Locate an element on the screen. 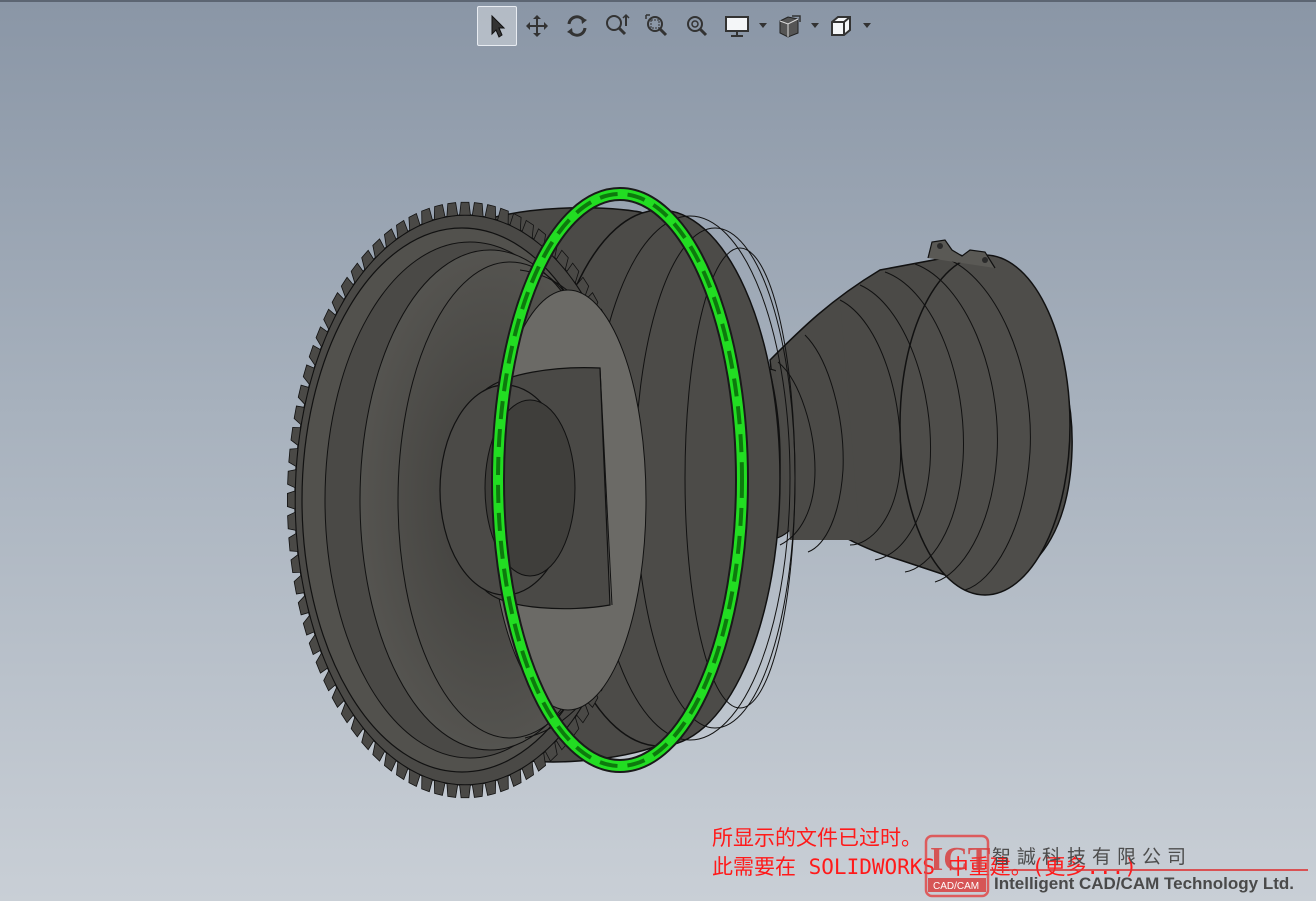  hide-show-items-icon is located at coordinates (790, 26).